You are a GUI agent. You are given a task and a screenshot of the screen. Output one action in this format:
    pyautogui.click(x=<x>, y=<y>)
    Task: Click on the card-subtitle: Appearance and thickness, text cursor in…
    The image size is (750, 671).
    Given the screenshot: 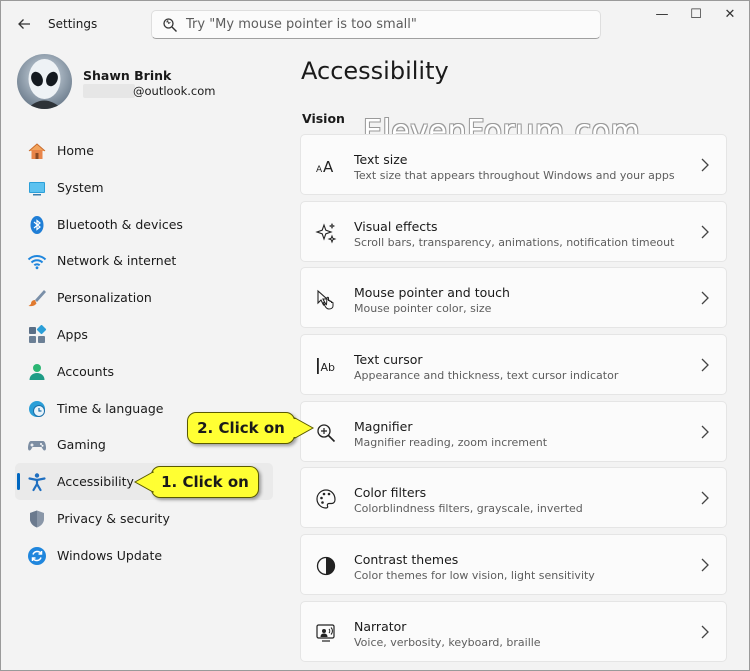 What is the action you would take?
    pyautogui.click(x=486, y=376)
    